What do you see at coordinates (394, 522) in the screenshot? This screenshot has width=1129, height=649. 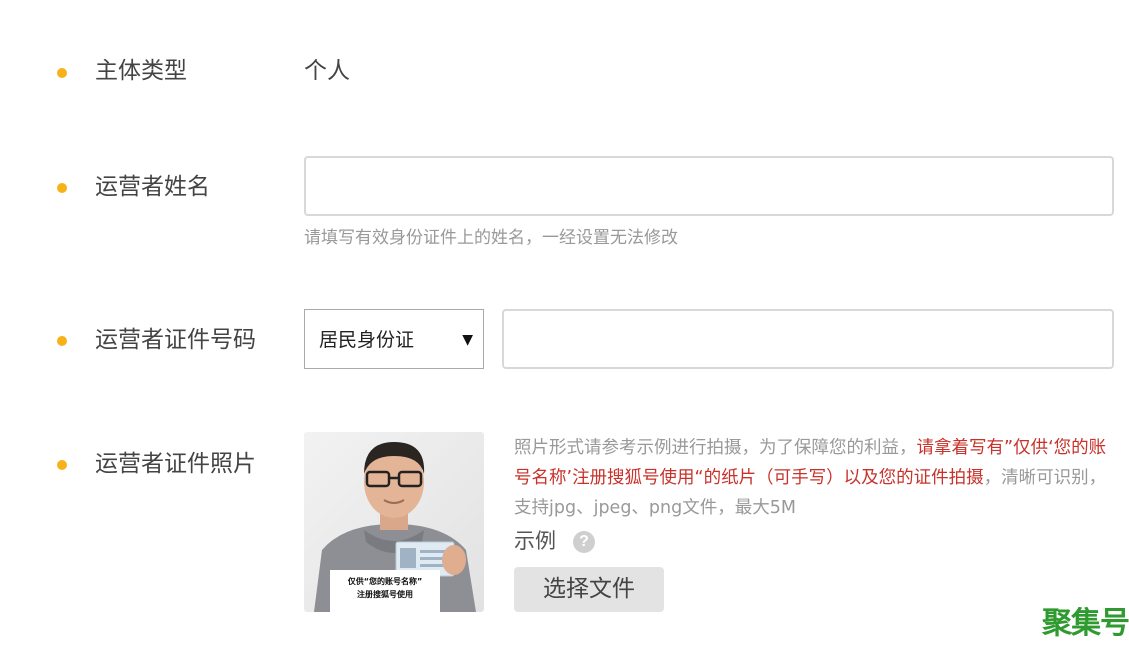 I see `sample-id-photo: 仅供“您的账号名称” 注册搜狐号使用` at bounding box center [394, 522].